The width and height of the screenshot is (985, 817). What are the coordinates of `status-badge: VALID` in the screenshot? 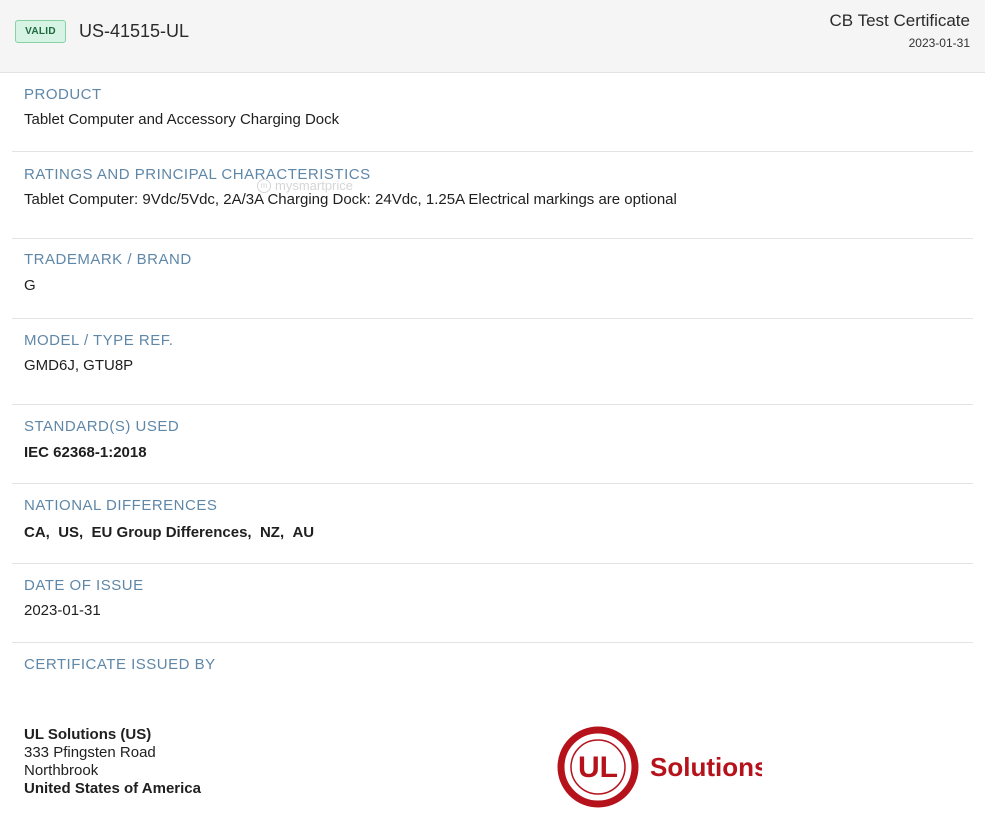 It's located at (40, 31).